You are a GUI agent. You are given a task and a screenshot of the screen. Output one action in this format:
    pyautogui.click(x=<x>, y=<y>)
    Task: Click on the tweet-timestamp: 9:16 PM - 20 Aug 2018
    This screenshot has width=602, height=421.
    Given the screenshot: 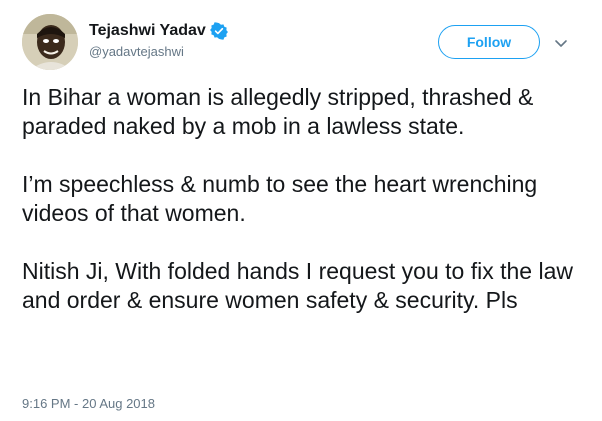 What is the action you would take?
    pyautogui.click(x=88, y=403)
    